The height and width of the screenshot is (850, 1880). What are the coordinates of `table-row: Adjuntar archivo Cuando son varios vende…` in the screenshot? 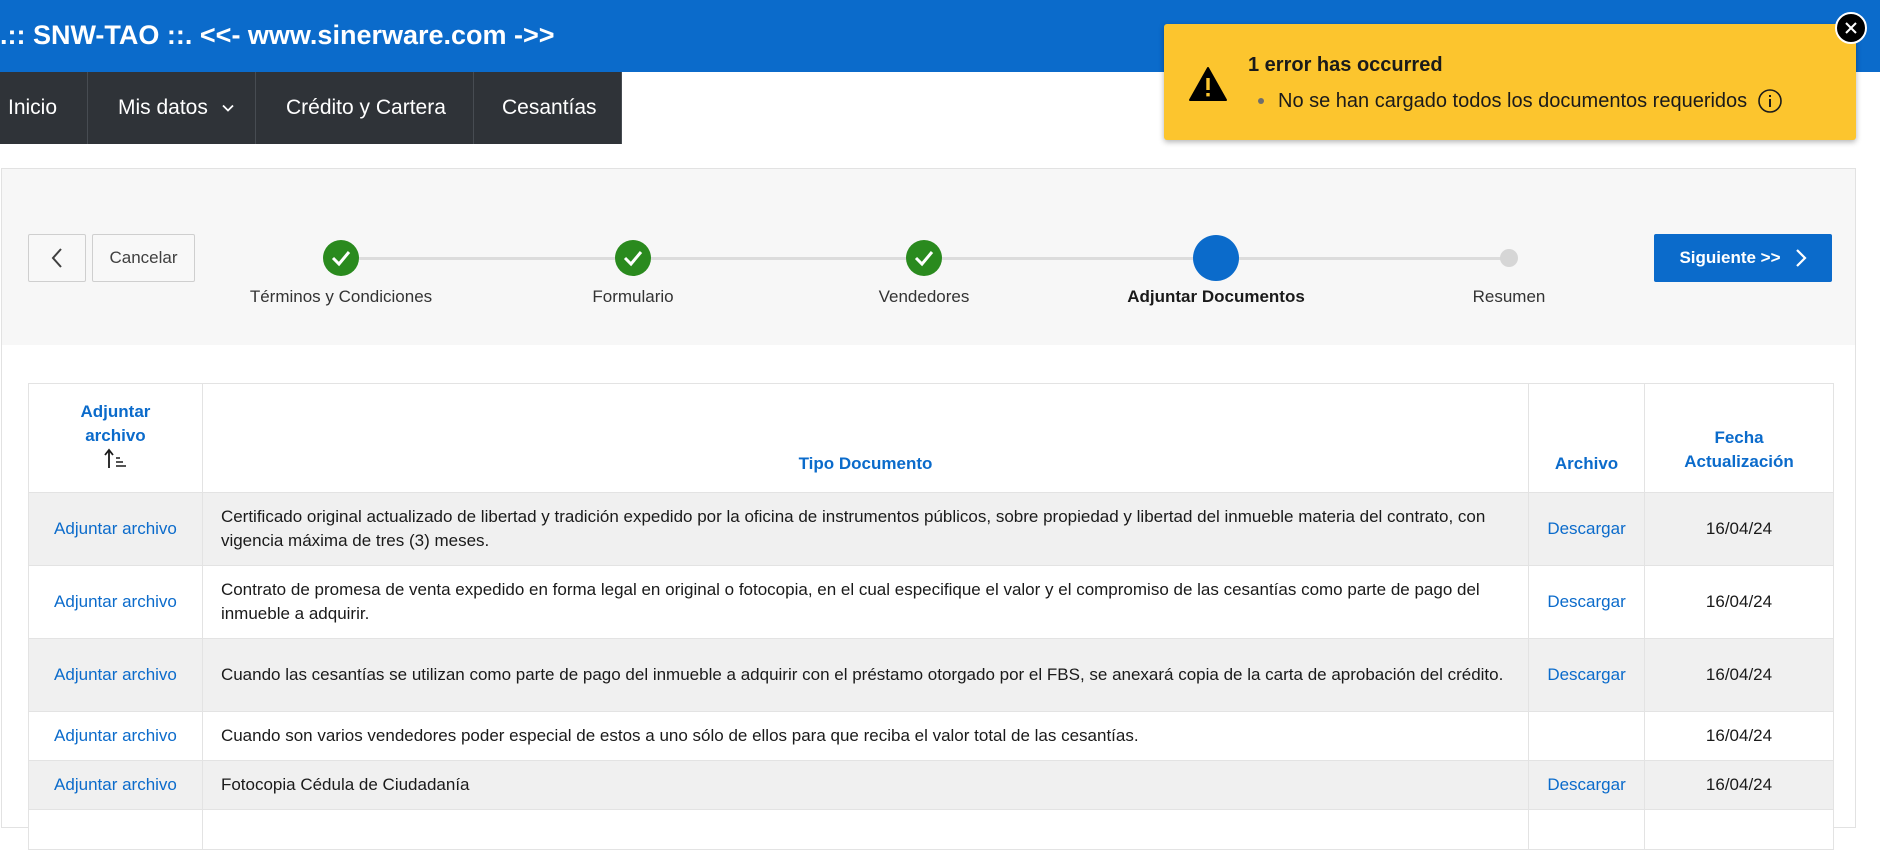 It's located at (931, 736).